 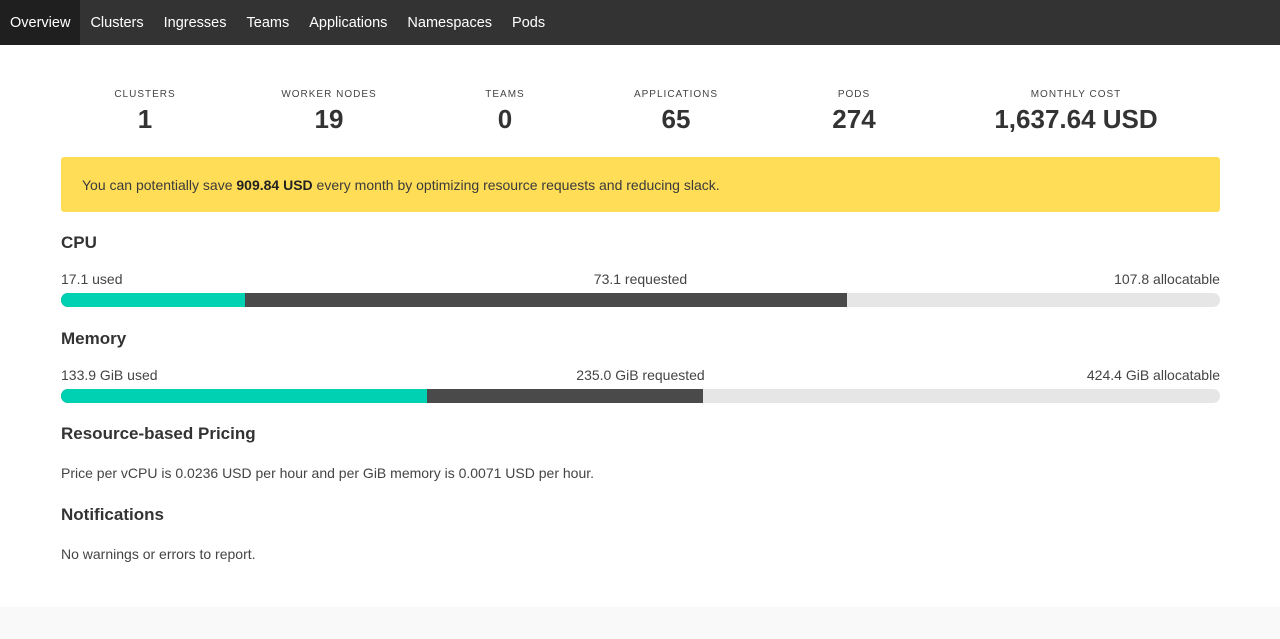 What do you see at coordinates (244, 396) in the screenshot?
I see `memory-used-fill` at bounding box center [244, 396].